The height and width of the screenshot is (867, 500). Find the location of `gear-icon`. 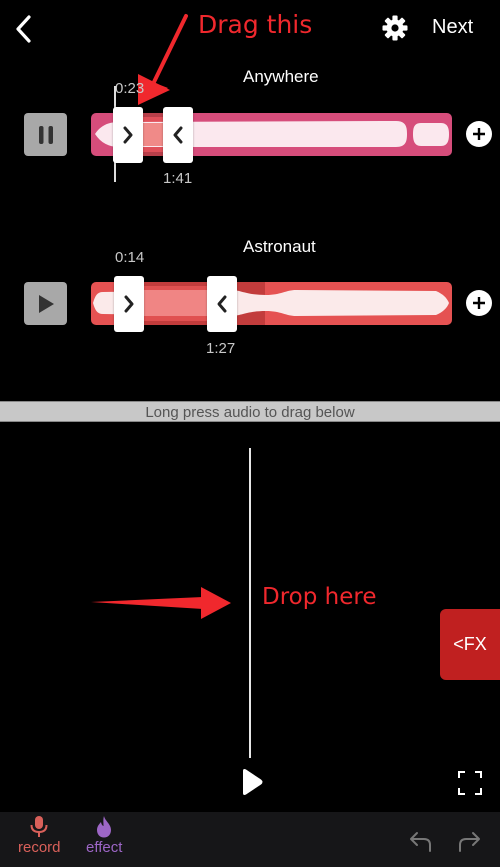

gear-icon is located at coordinates (395, 28).